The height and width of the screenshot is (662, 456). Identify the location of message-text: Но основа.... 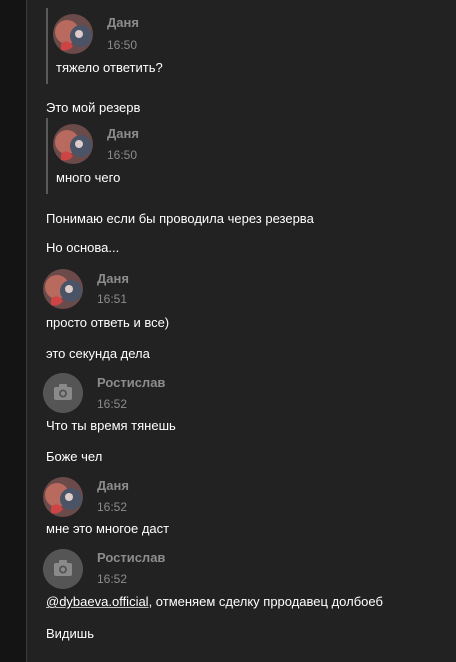
(83, 247).